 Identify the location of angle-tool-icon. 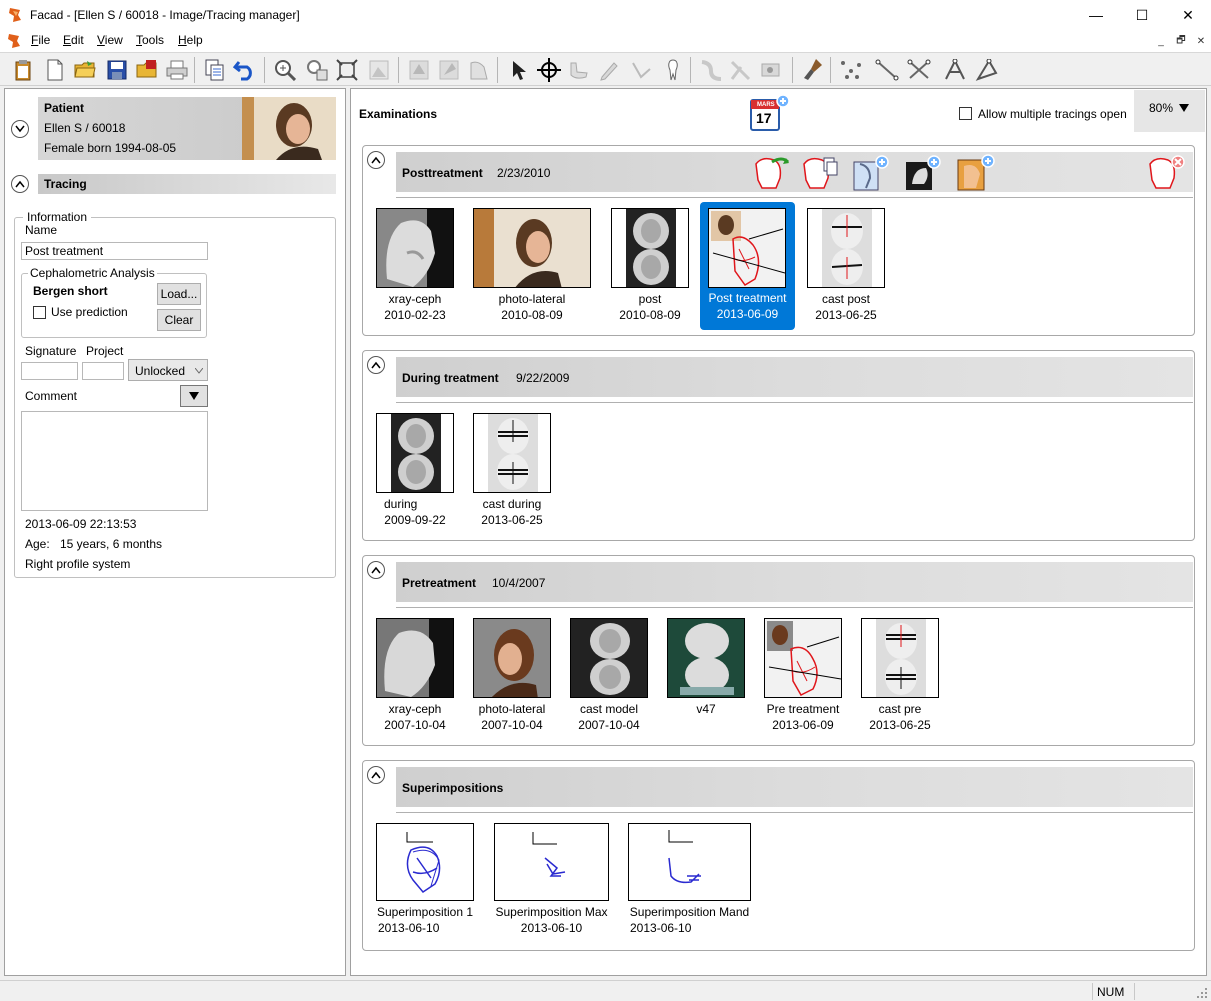
(641, 70).